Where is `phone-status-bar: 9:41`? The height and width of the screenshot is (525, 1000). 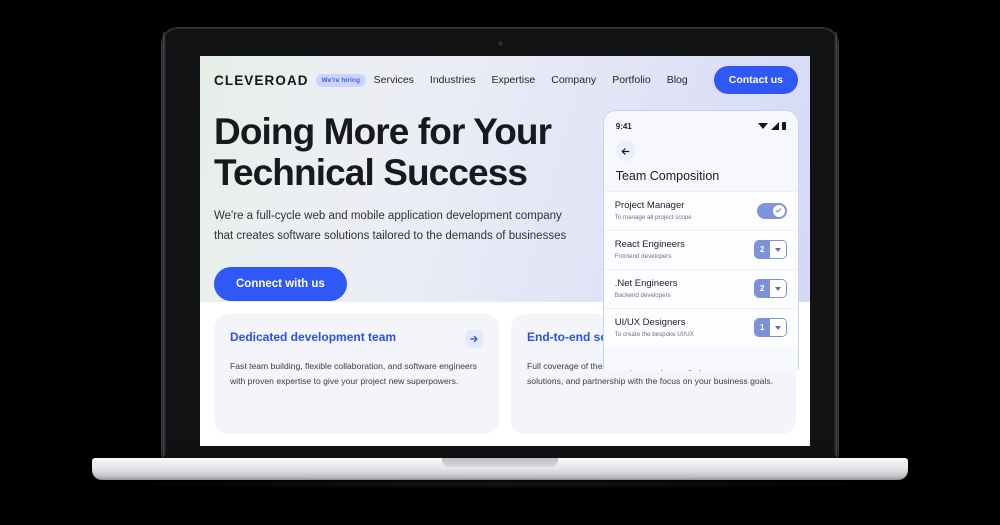 phone-status-bar: 9:41 is located at coordinates (701, 123).